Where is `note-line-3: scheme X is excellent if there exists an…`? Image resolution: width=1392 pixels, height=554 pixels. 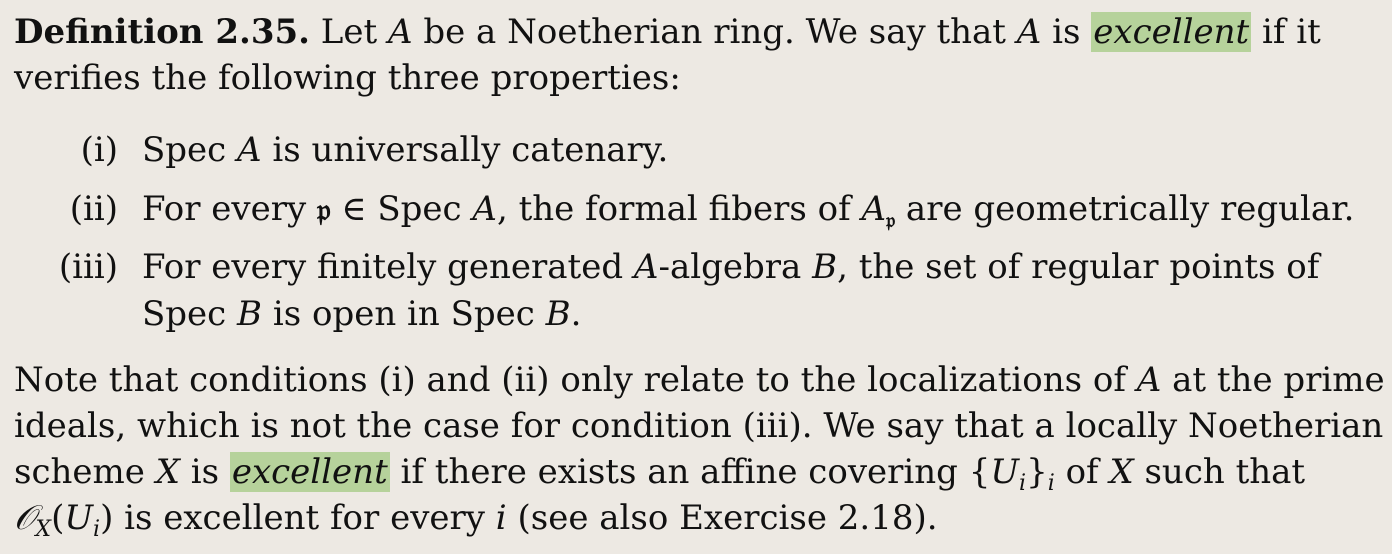
note-line-3: scheme X is excellent if there exists an… is located at coordinates (660, 474).